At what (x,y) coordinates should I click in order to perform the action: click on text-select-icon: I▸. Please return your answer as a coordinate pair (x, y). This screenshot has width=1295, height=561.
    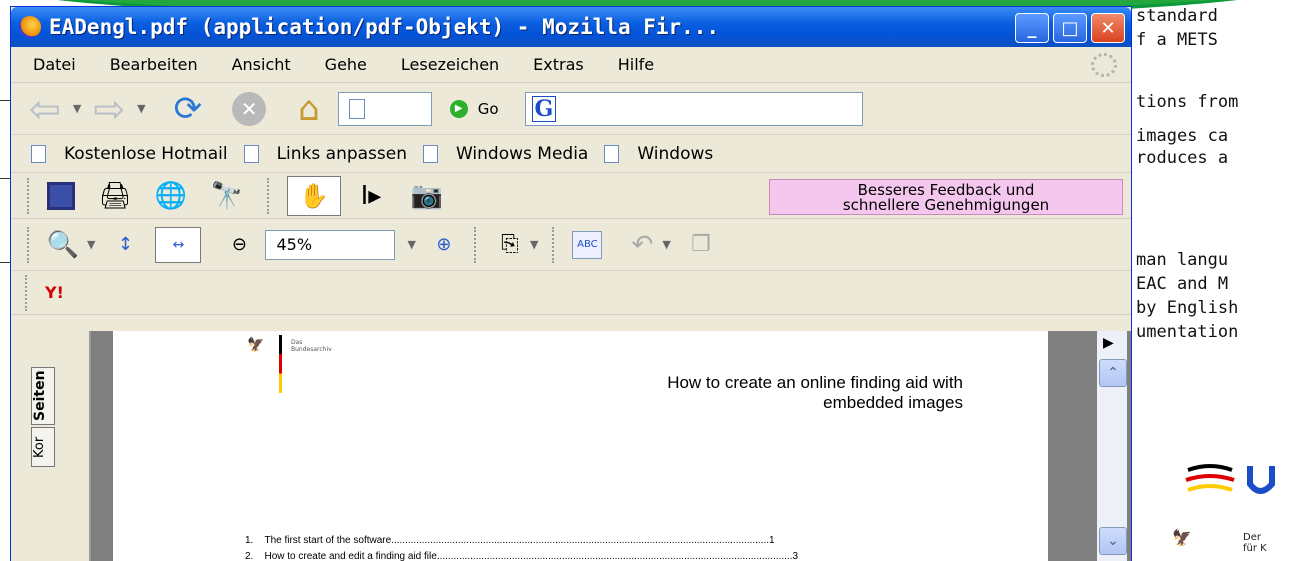
    Looking at the image, I should click on (371, 196).